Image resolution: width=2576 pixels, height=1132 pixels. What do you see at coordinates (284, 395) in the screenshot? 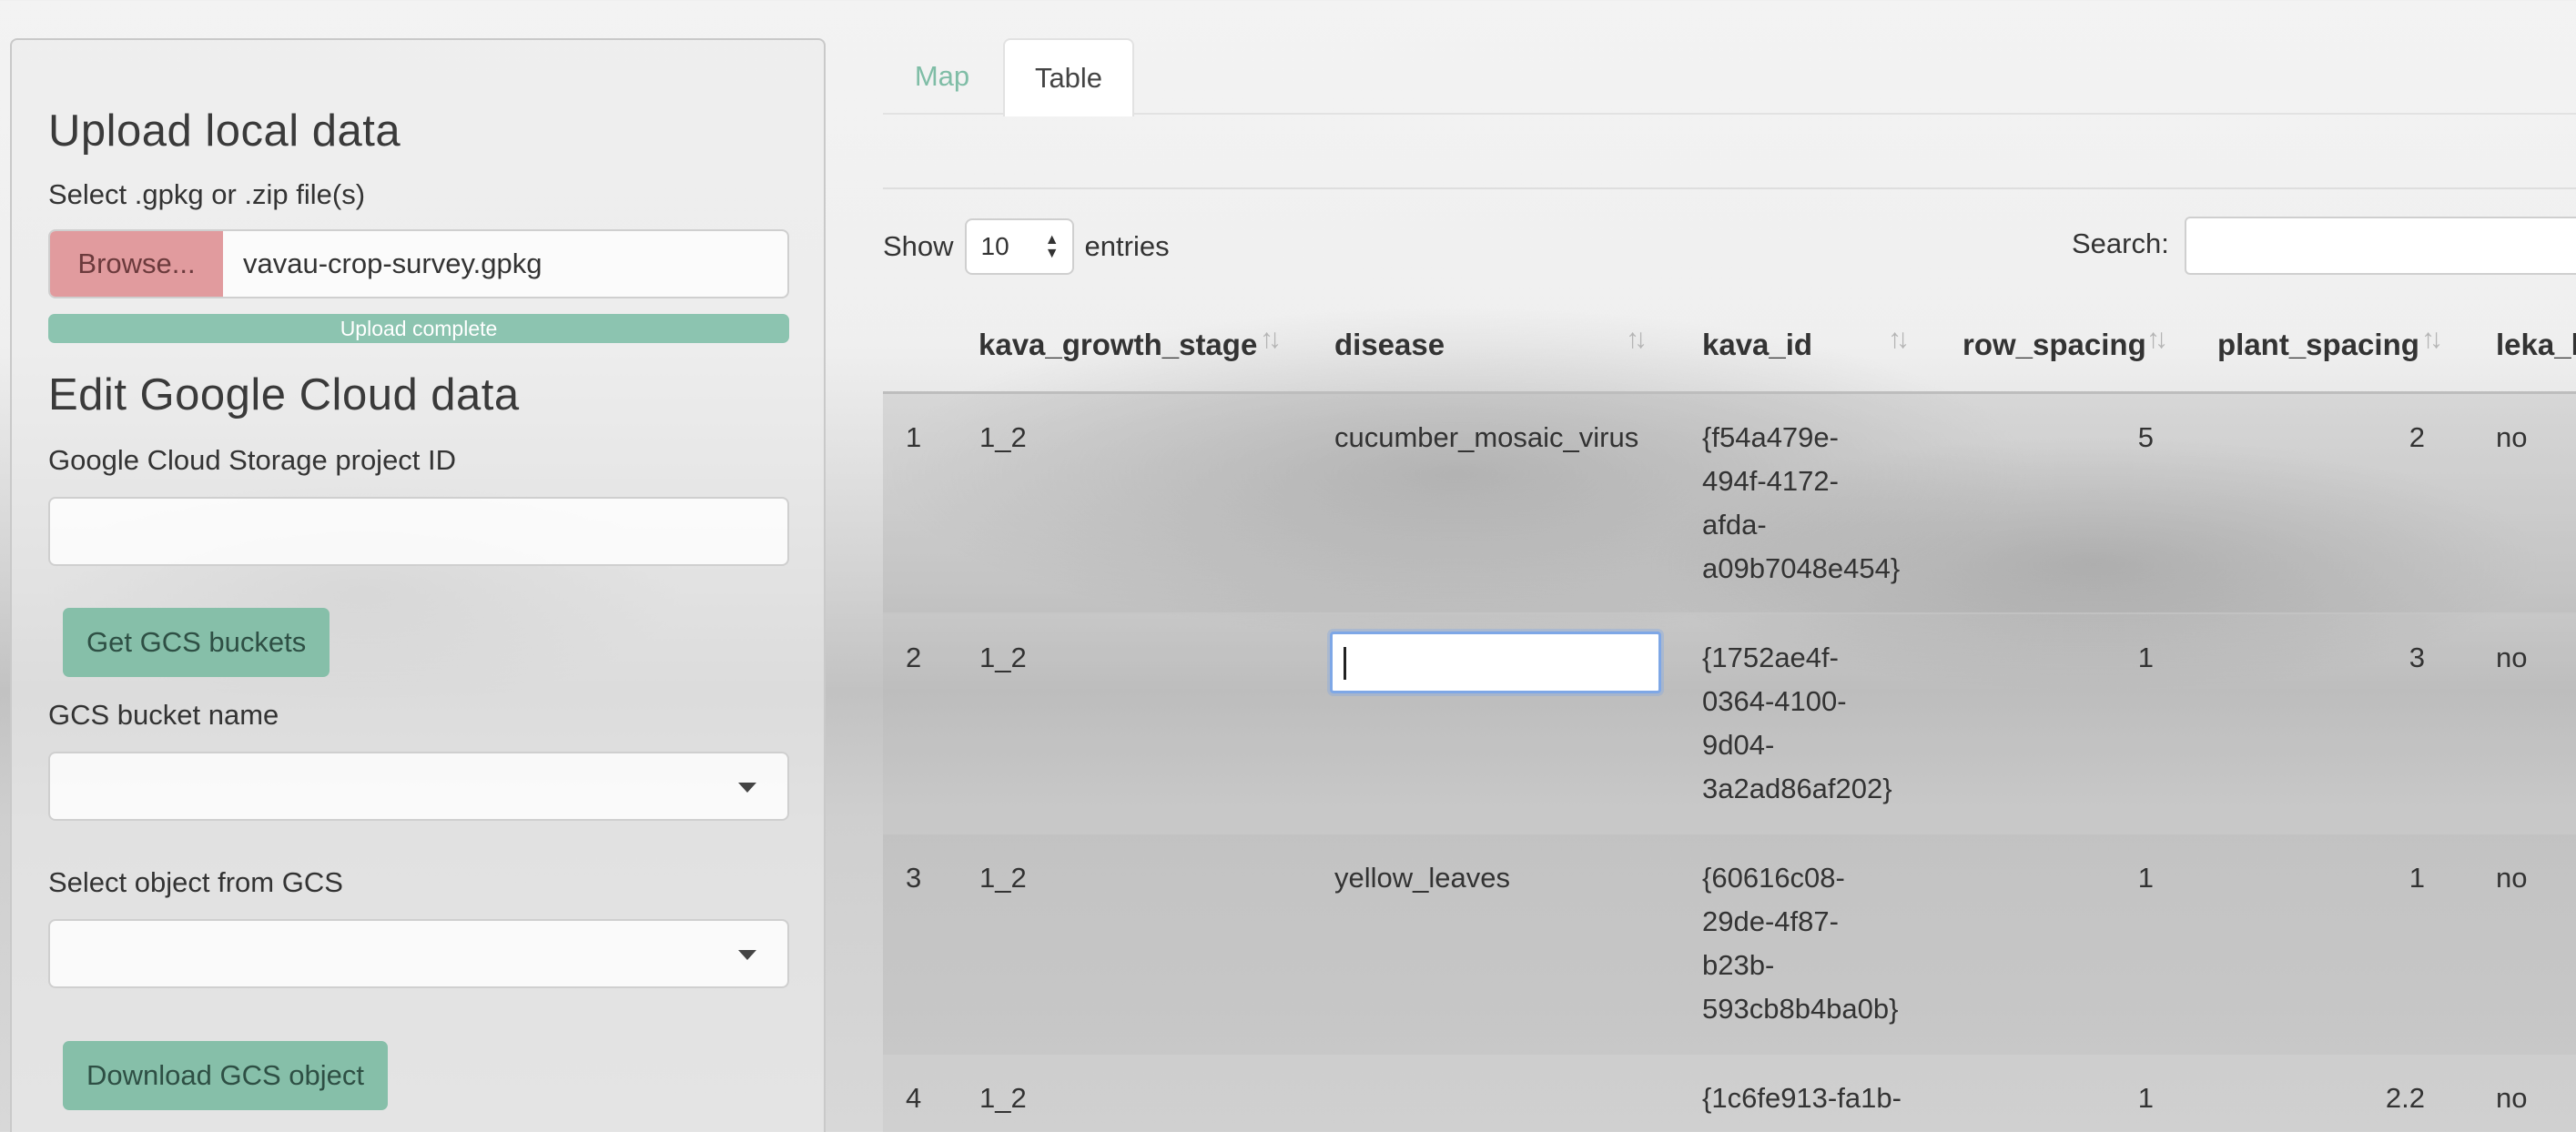
I see `edit-gcs-heading: Edit Google Cloud data` at bounding box center [284, 395].